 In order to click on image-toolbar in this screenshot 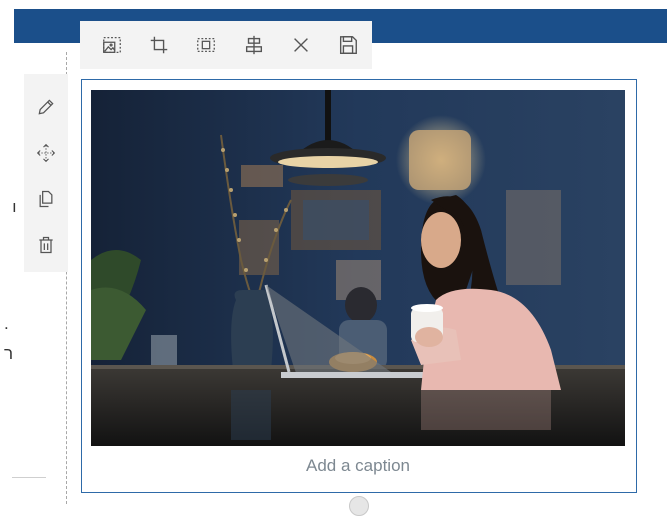, I will do `click(226, 45)`.